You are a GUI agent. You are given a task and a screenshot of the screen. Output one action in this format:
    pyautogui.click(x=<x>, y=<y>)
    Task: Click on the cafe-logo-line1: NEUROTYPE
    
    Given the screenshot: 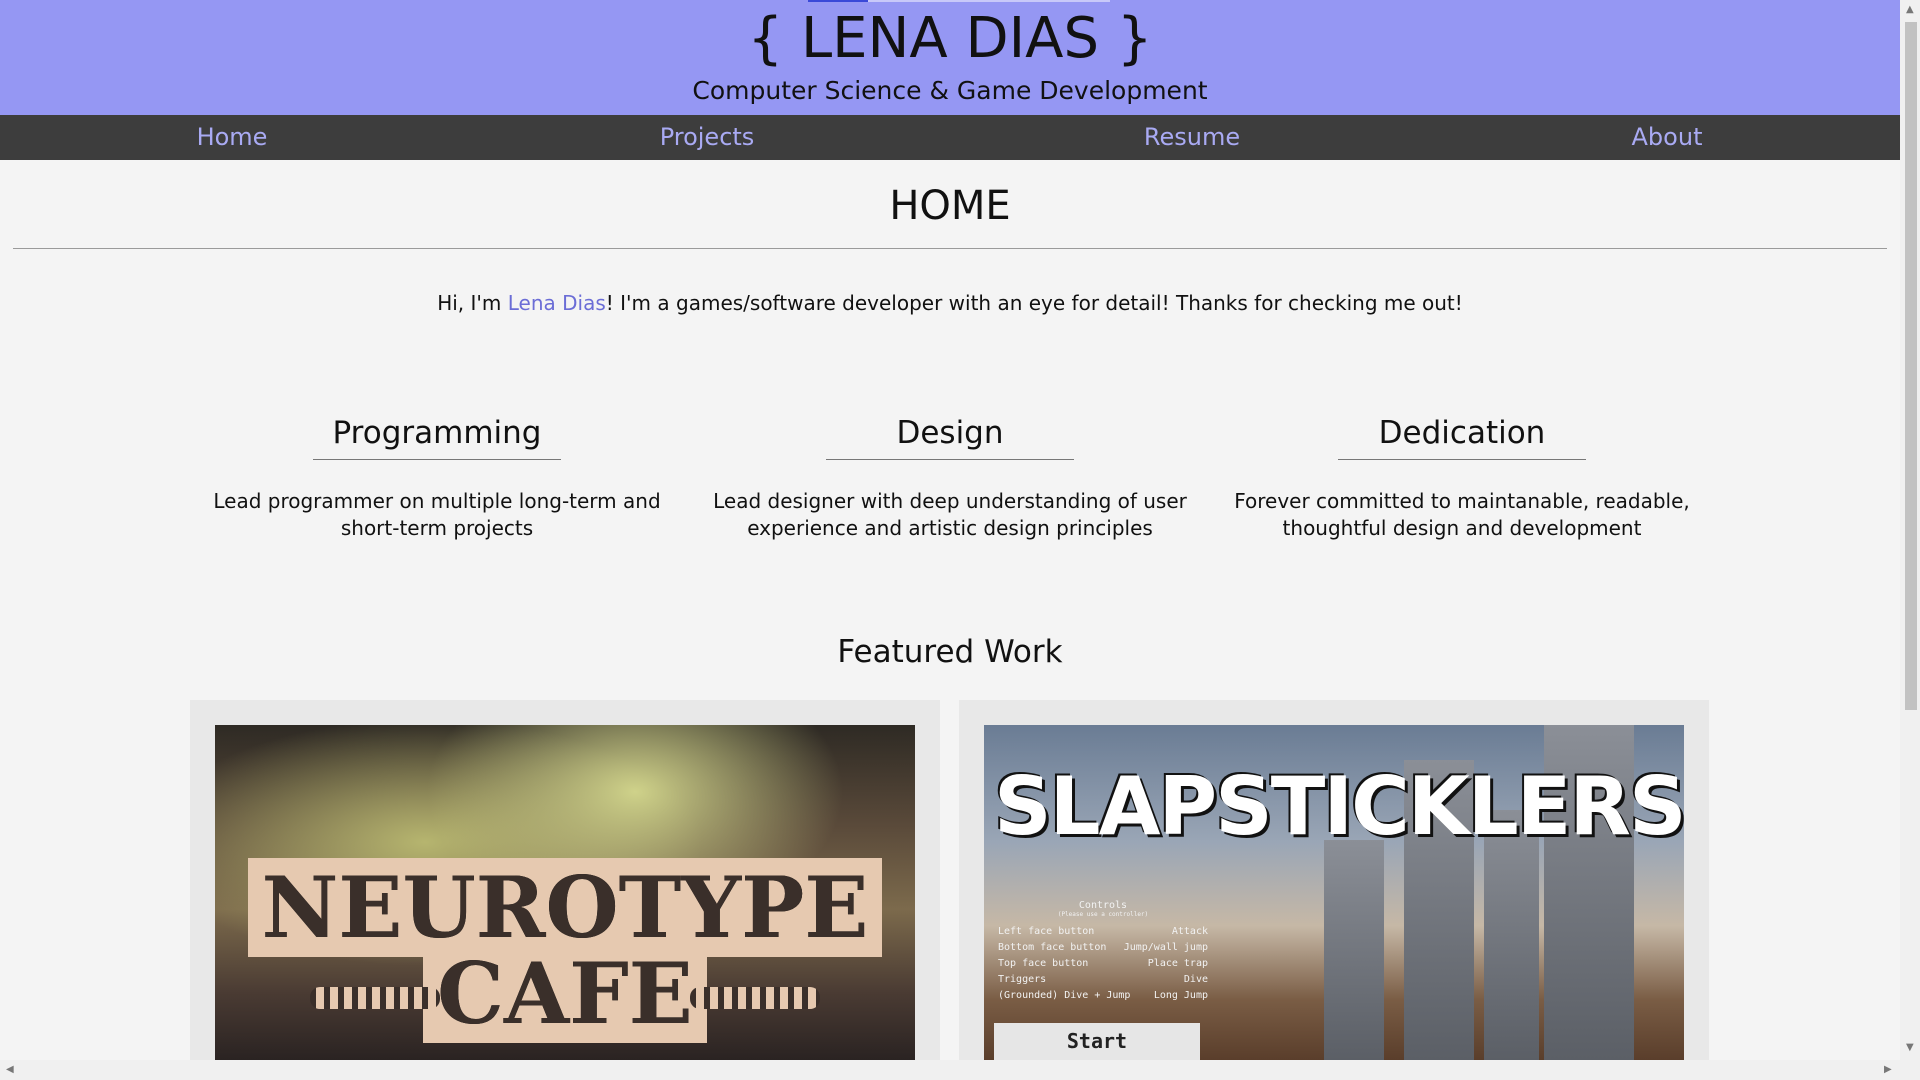 What is the action you would take?
    pyautogui.click(x=565, y=907)
    